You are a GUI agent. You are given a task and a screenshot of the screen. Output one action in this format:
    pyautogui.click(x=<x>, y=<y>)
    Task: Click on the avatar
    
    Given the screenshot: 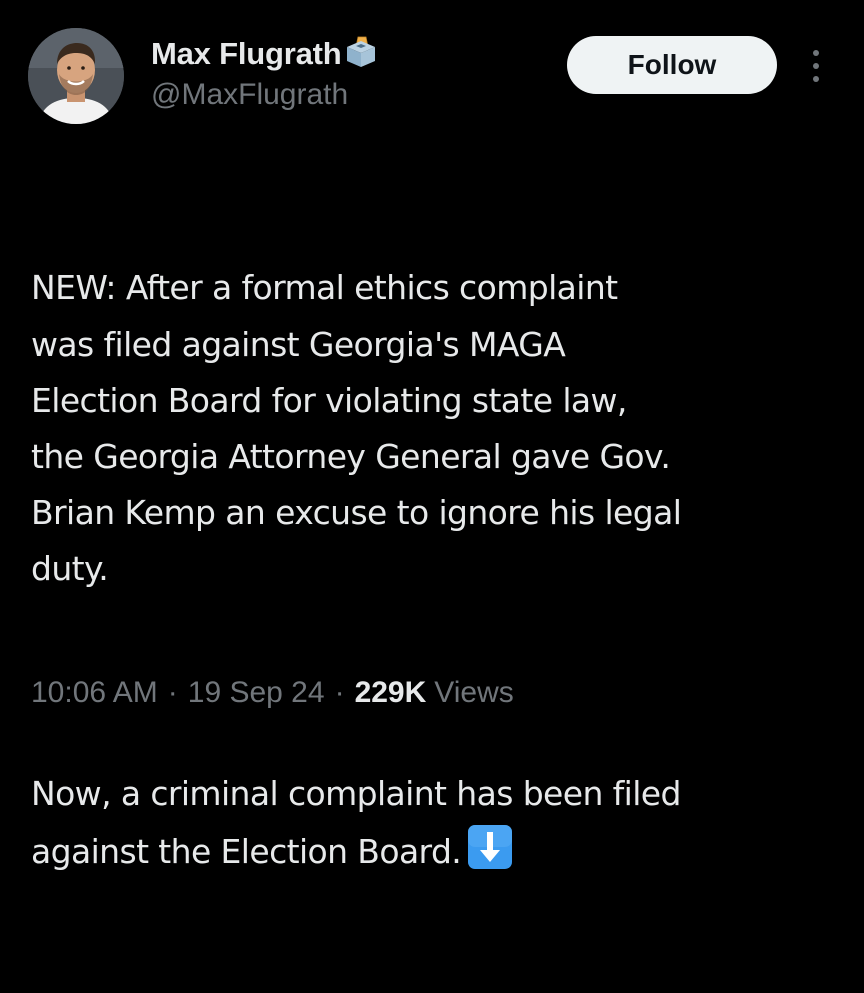 What is the action you would take?
    pyautogui.click(x=76, y=76)
    